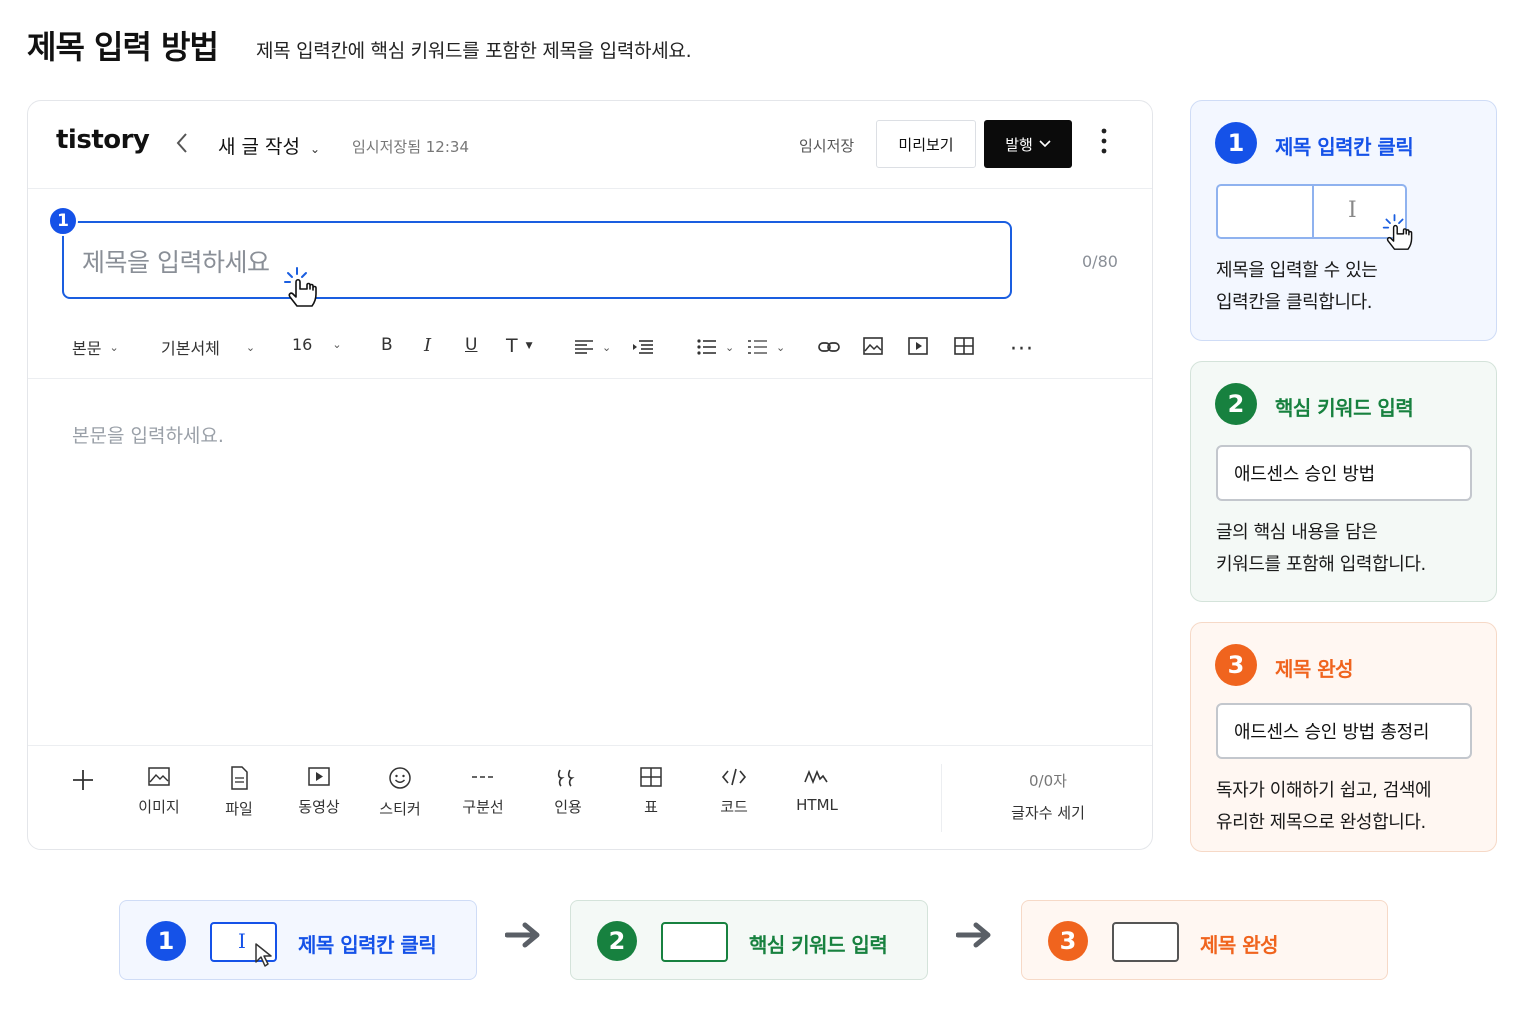  What do you see at coordinates (568, 791) in the screenshot?
I see `insert-quote-button: 인용` at bounding box center [568, 791].